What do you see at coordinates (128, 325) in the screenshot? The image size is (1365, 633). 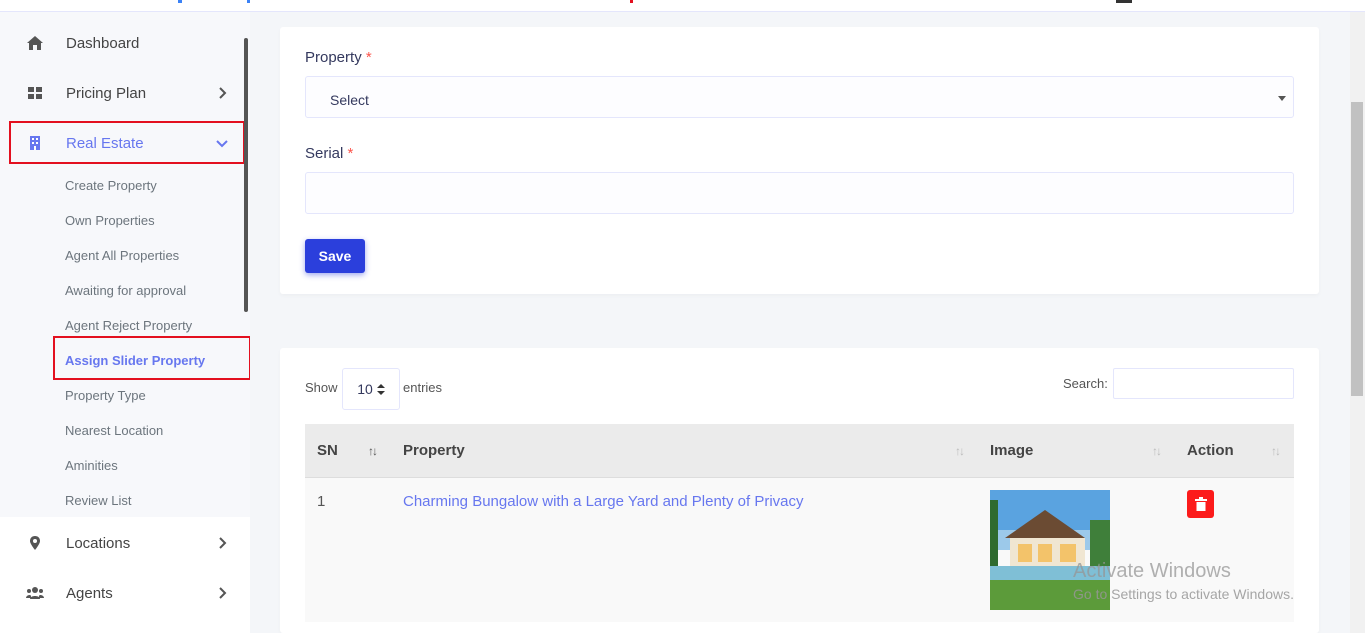 I see `sub-item-agent-reject-property: Agent Reject Property` at bounding box center [128, 325].